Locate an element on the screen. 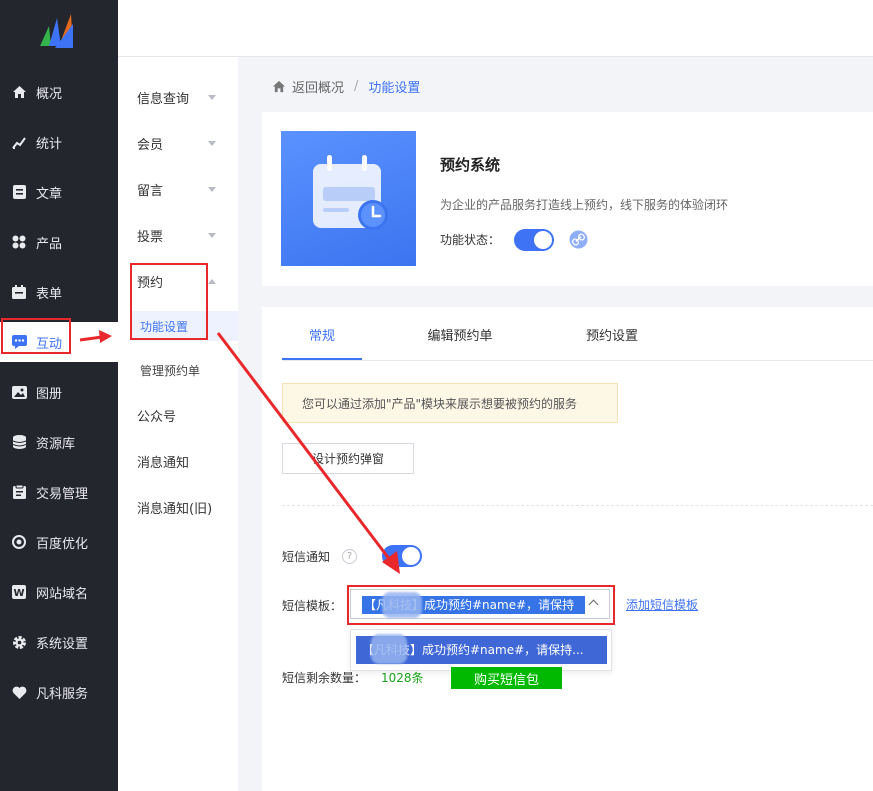 The image size is (873, 791). submenu-item-message: 留言 is located at coordinates (178, 189).